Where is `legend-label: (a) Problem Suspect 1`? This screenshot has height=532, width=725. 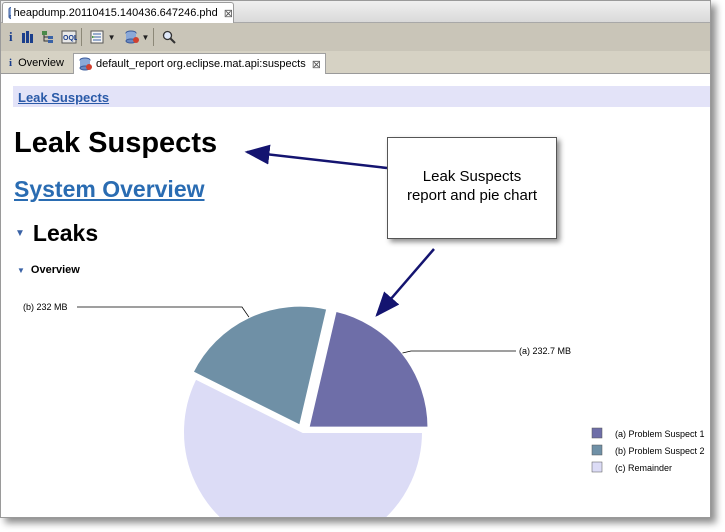
legend-label: (a) Problem Suspect 1 is located at coordinates (660, 434).